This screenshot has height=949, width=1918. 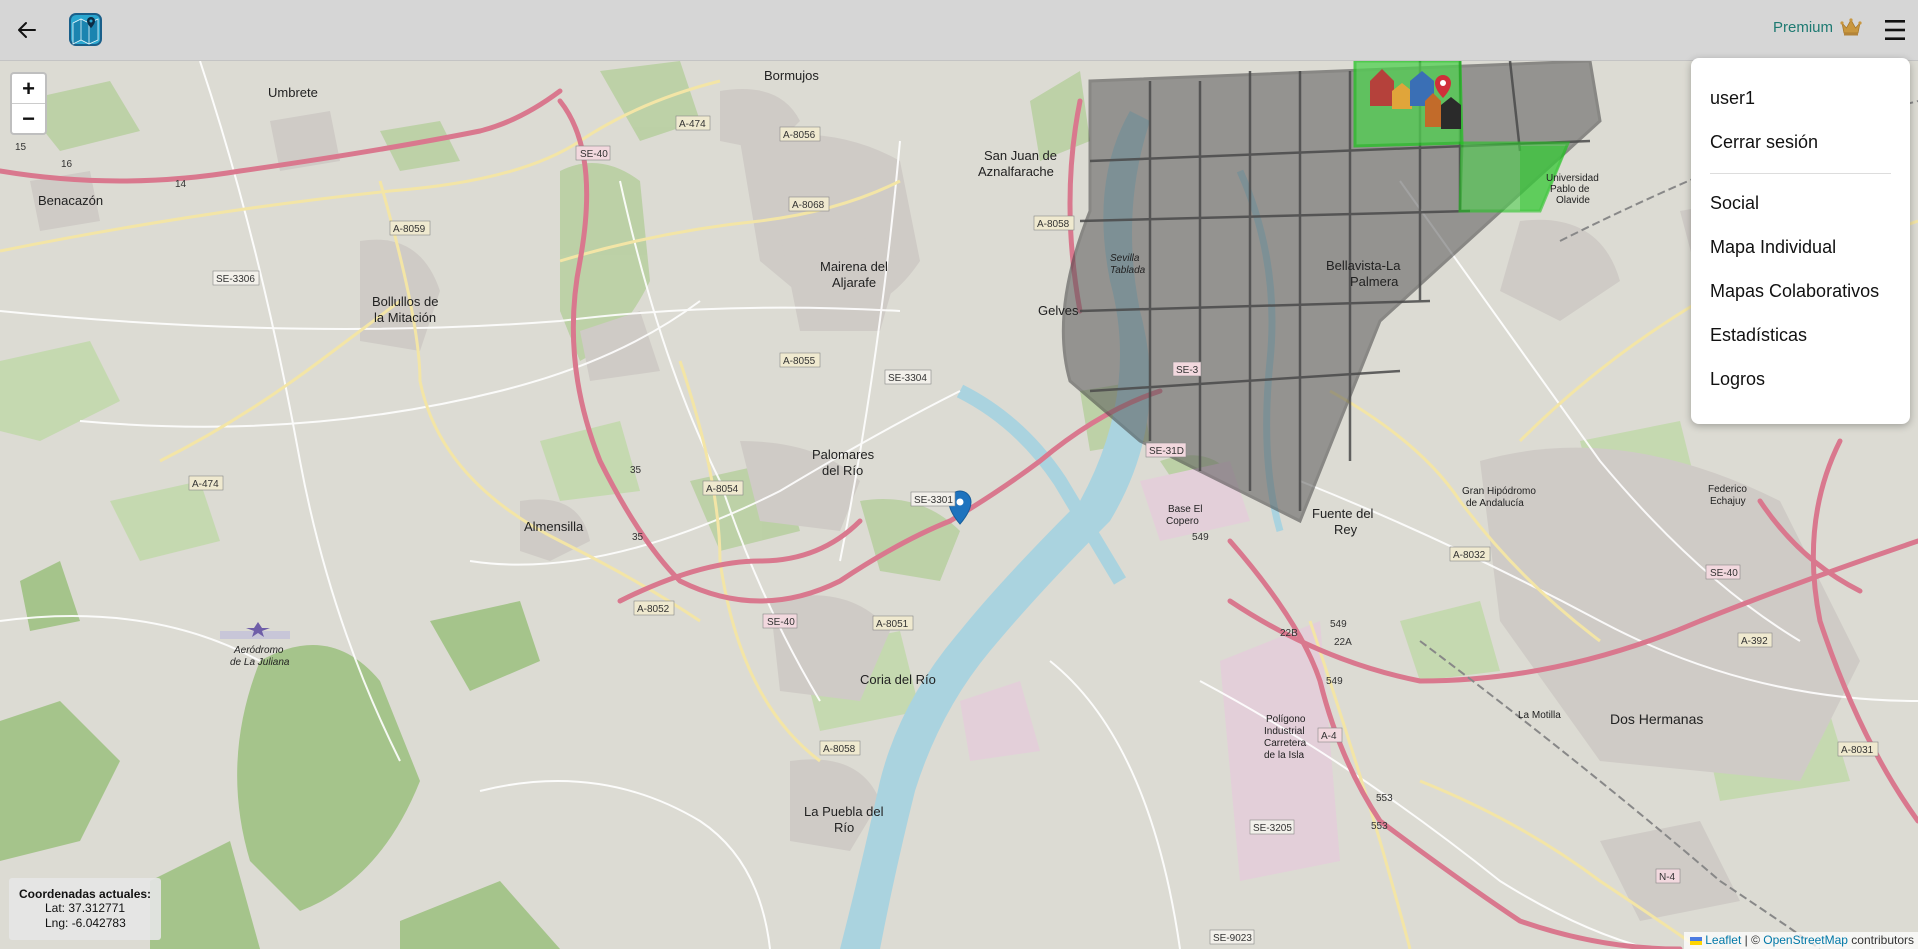 What do you see at coordinates (1272, 828) in the screenshot?
I see `svg-text: SE-3205` at bounding box center [1272, 828].